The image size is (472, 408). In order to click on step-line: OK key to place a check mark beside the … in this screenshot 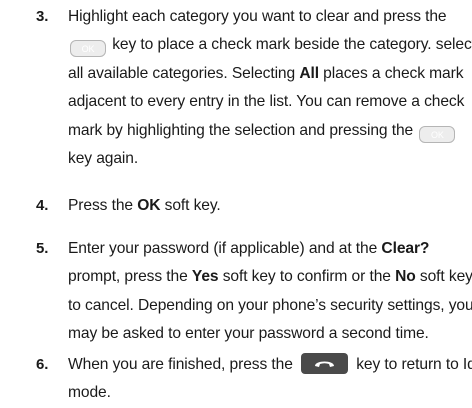, I will do `click(270, 45)`.